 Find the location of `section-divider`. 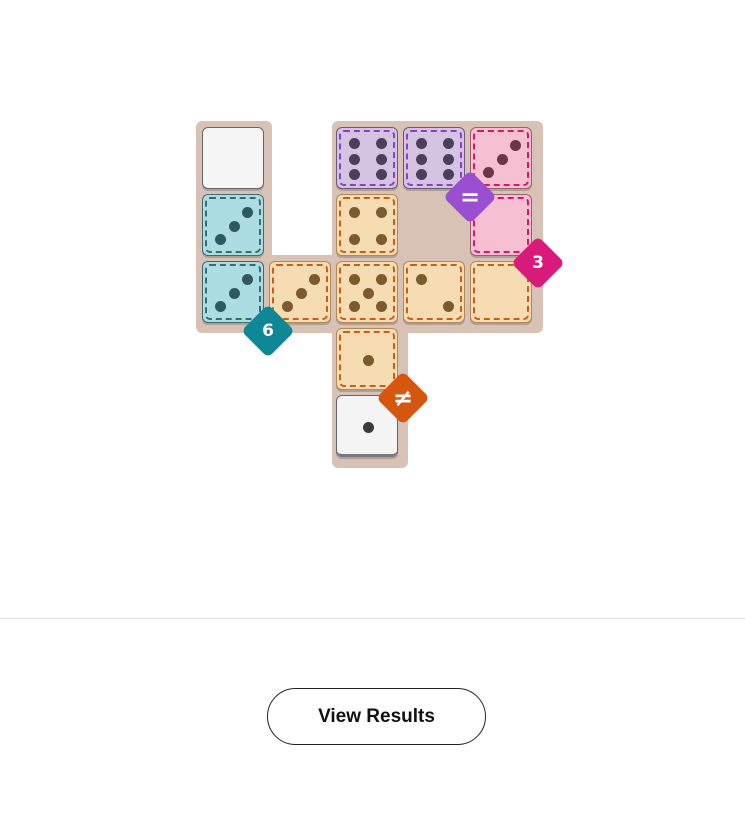

section-divider is located at coordinates (372, 618).